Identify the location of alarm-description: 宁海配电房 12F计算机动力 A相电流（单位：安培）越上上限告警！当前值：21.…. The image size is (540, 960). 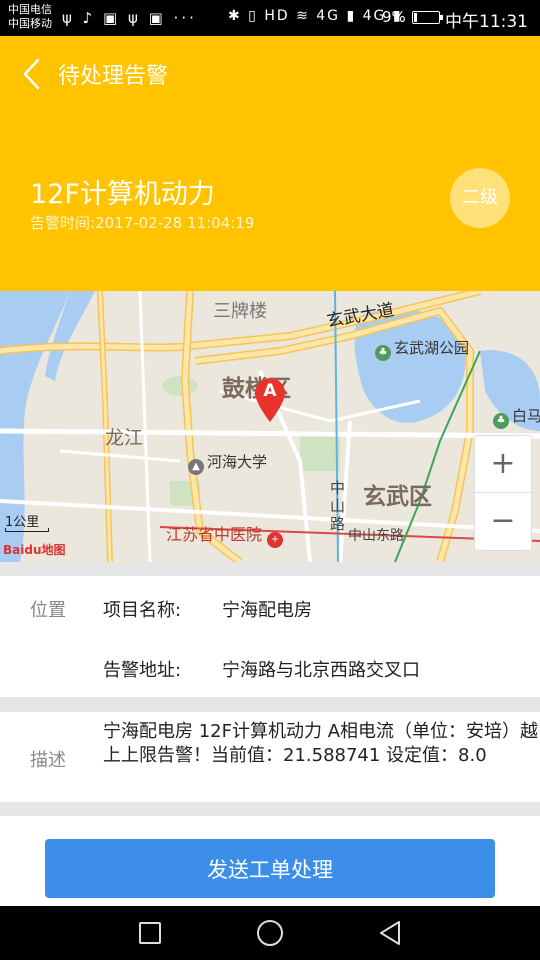
(321, 743).